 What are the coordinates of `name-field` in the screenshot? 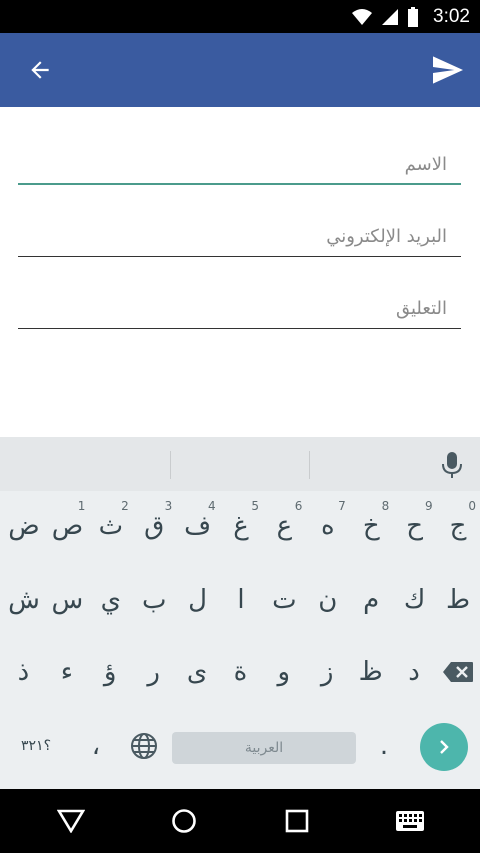 It's located at (239, 165).